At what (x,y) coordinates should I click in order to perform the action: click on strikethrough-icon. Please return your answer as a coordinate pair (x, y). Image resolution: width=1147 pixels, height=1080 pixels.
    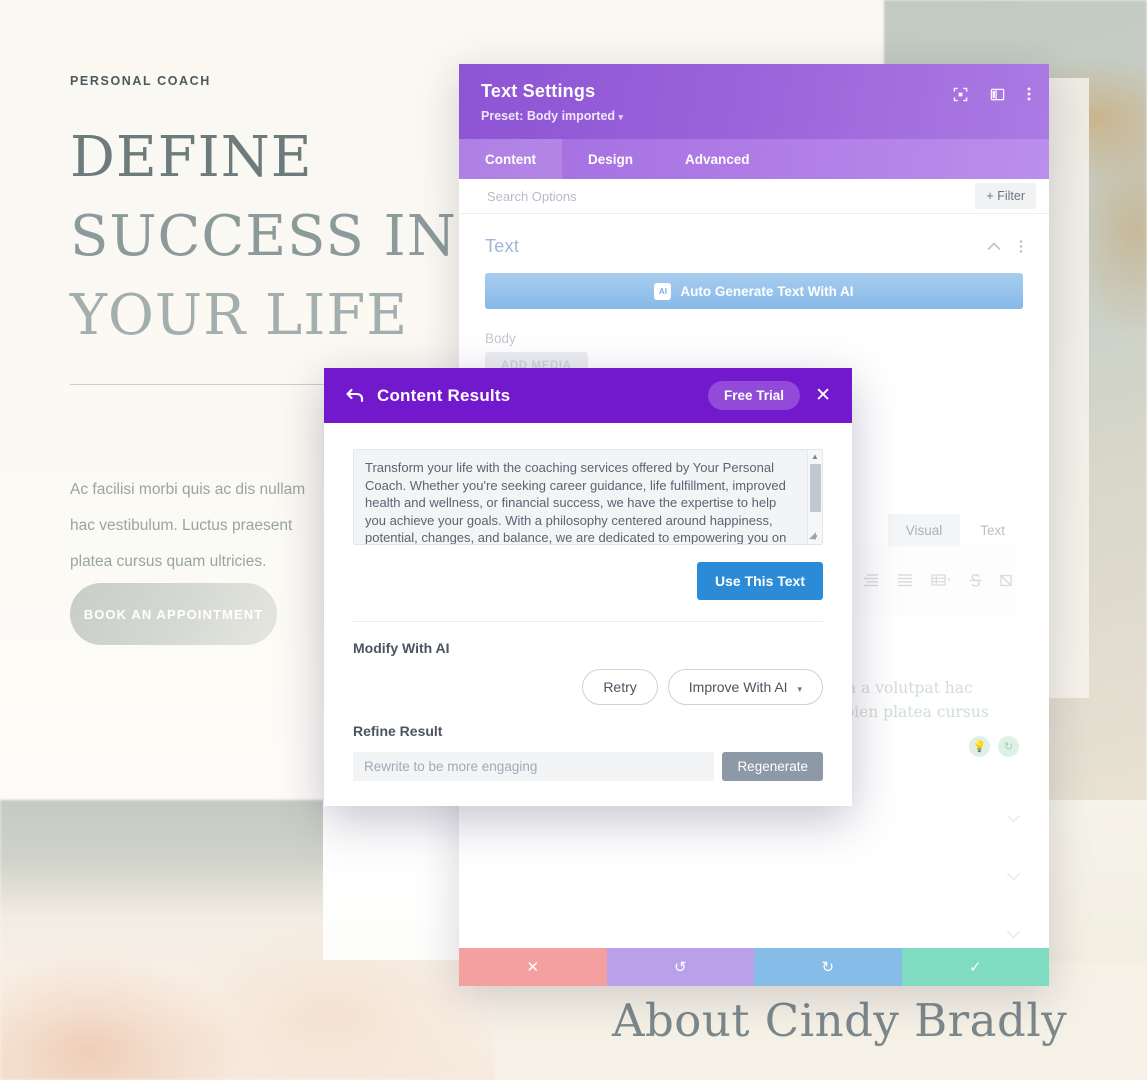
    Looking at the image, I should click on (975, 580).